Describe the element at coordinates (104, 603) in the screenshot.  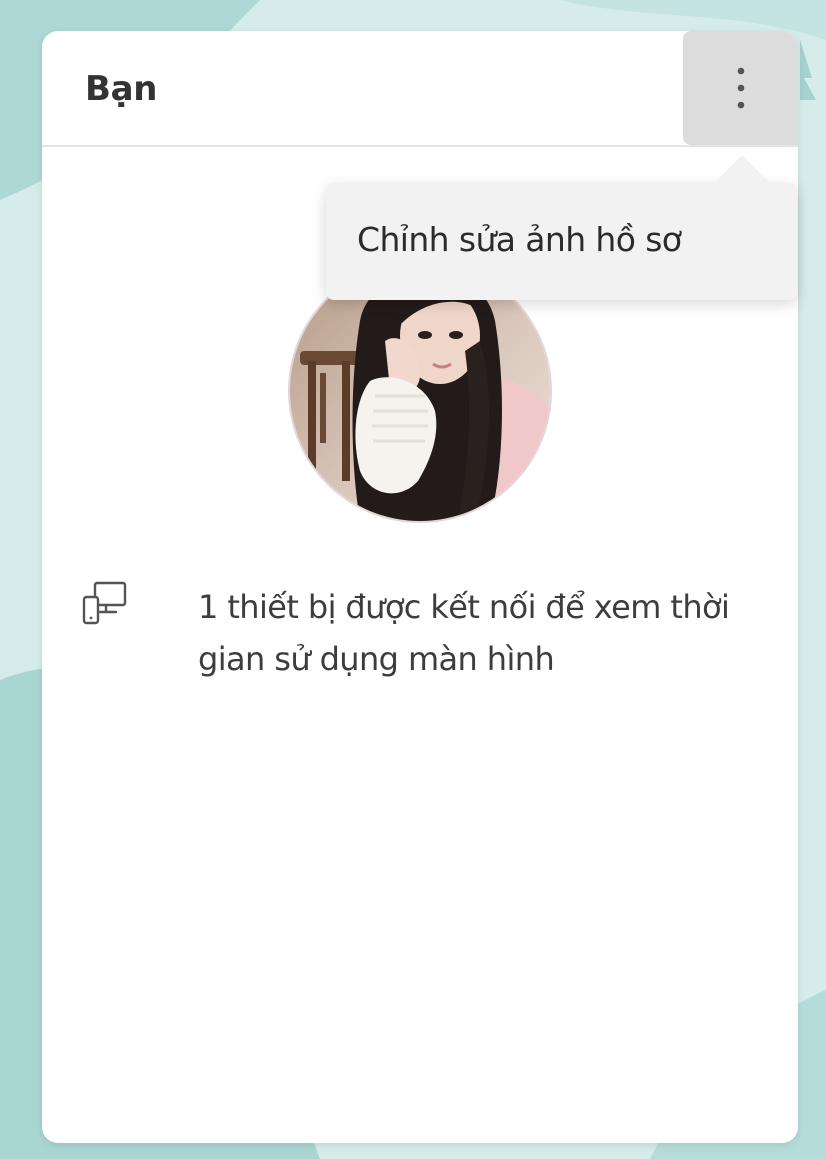
I see `devices-icon` at that location.